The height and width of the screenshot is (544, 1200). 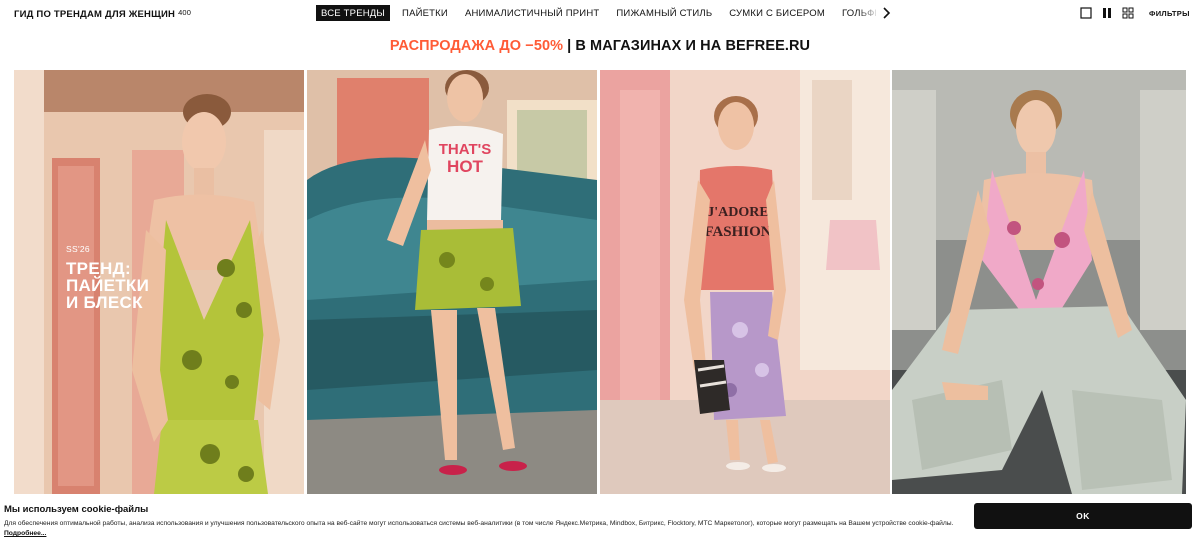 I want to click on tabs-fade, so click(x=869, y=13).